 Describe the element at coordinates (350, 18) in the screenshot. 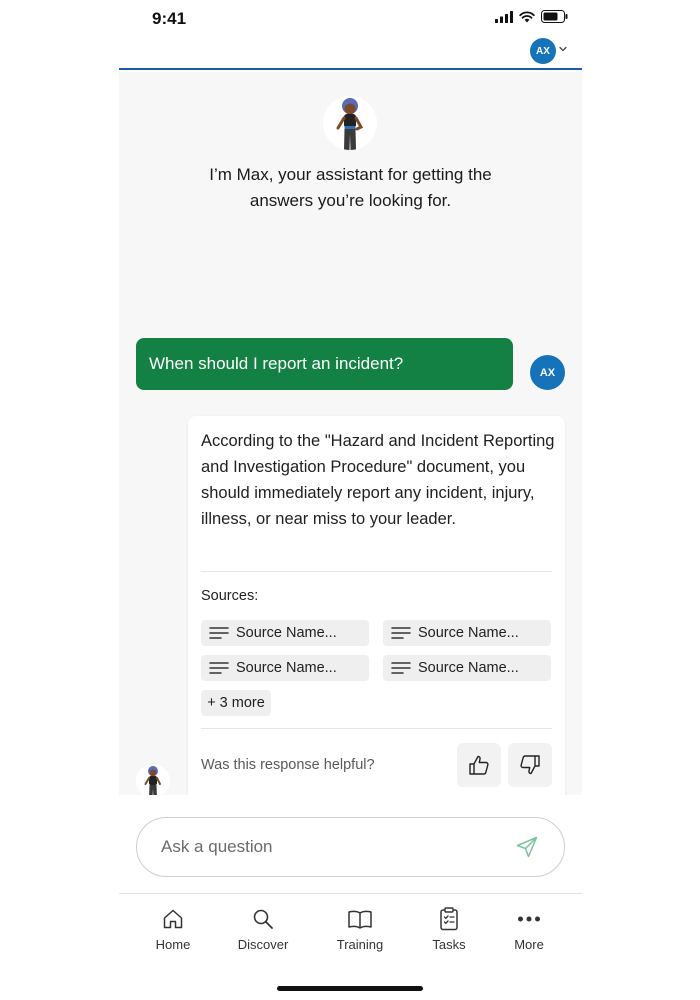

I see `status-bar: 9:41` at that location.